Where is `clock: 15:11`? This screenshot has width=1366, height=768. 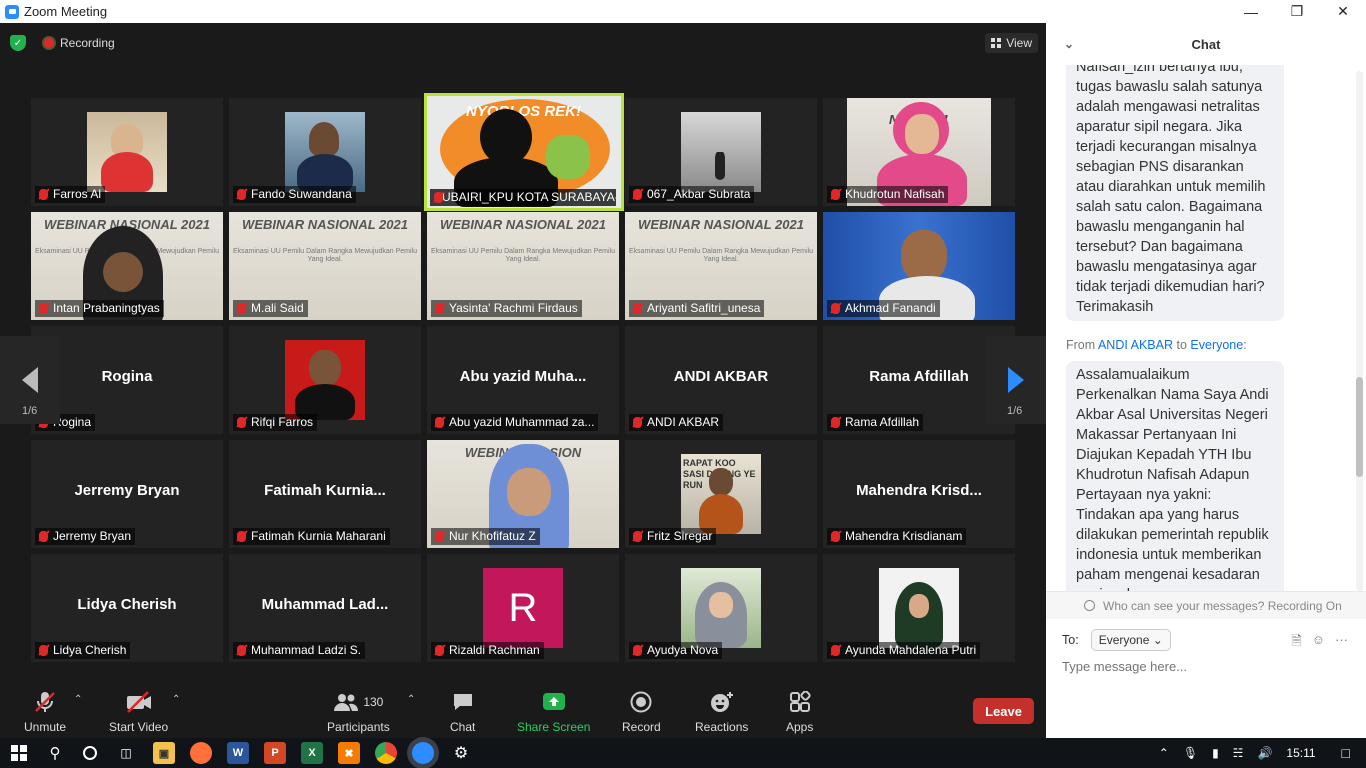 clock: 15:11 is located at coordinates (1300, 753).